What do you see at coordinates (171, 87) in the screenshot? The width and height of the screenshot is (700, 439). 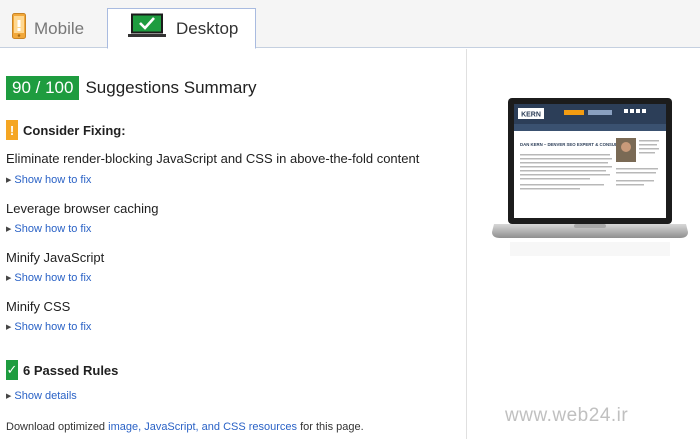 I see `suggestions-summary-title: Suggestions Summary` at bounding box center [171, 87].